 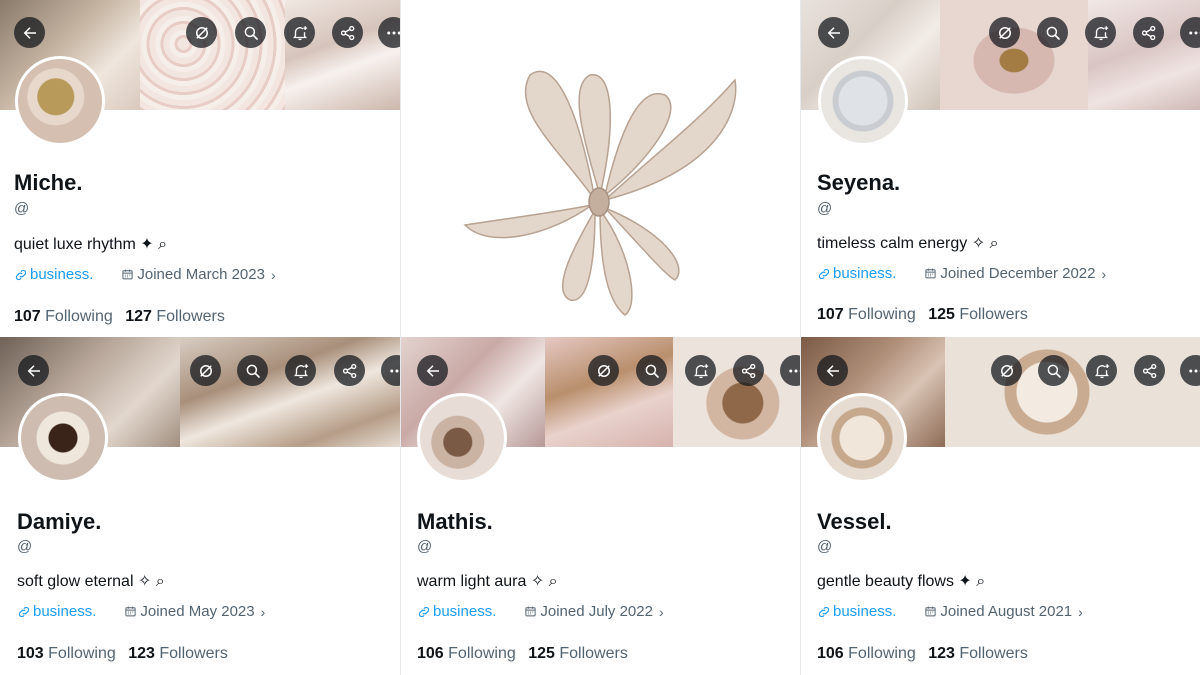 I want to click on profile-bio: warm light aura ✧ ⌕, so click(x=487, y=581).